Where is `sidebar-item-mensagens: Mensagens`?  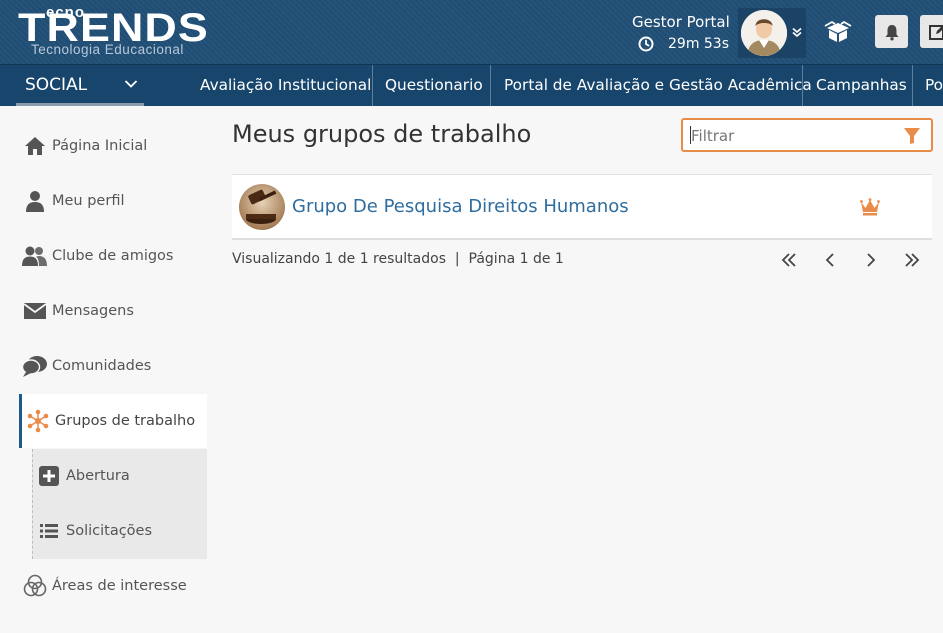
sidebar-item-mensagens: Mensagens is located at coordinates (113, 311).